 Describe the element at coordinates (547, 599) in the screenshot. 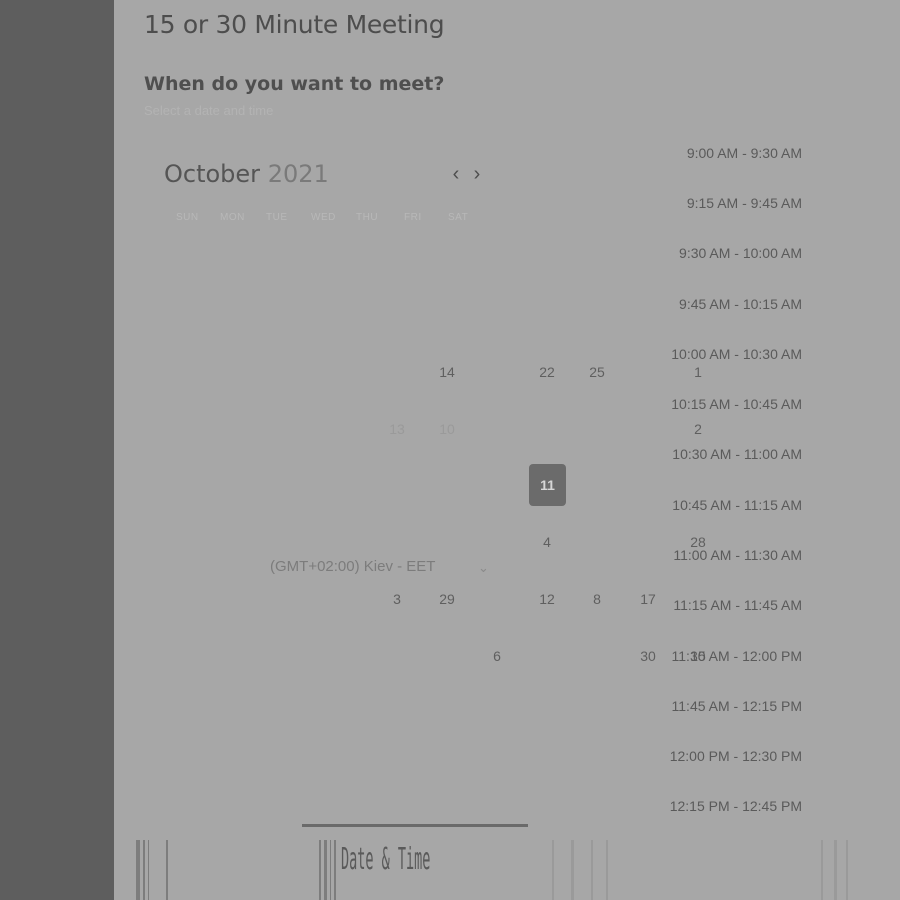

I see `calendar-day: 12` at that location.